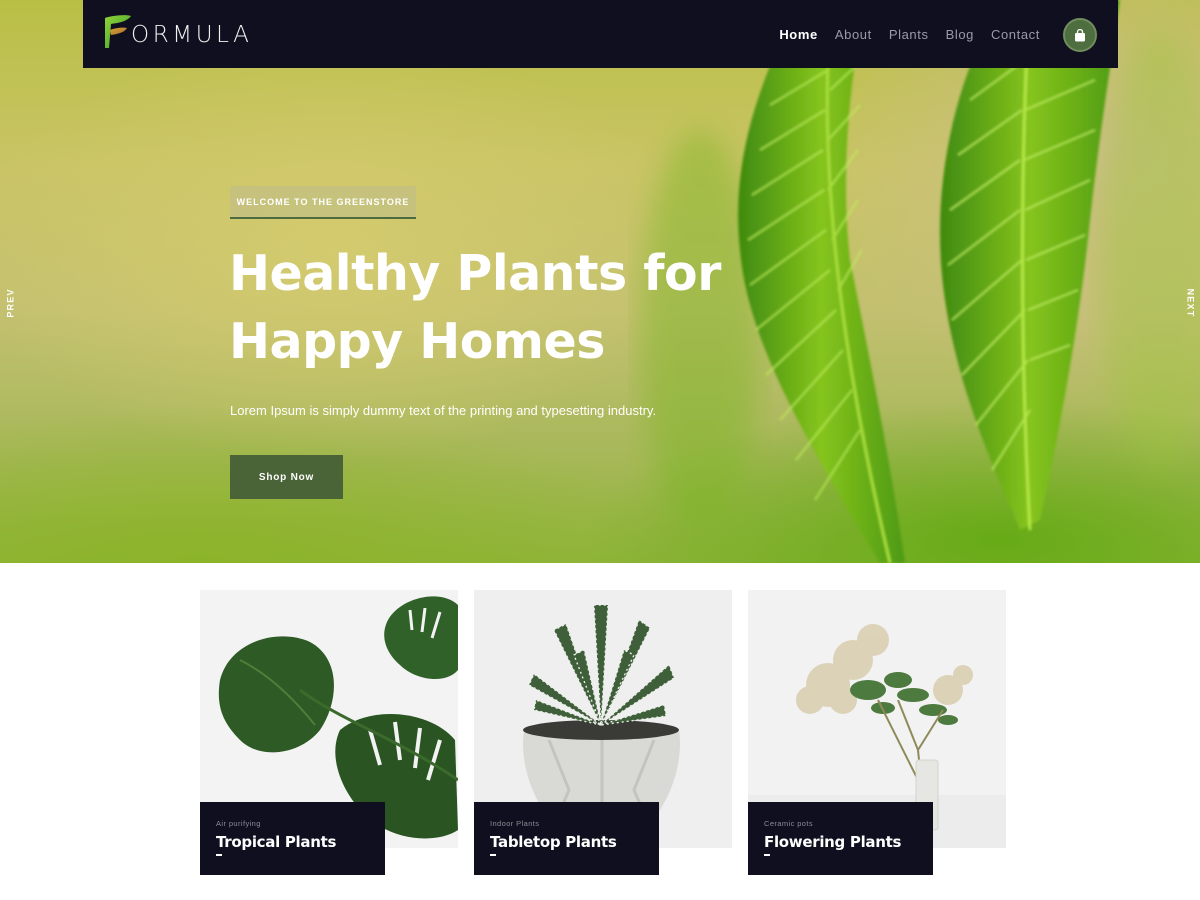 This screenshot has width=1200, height=900. Describe the element at coordinates (600, 34) in the screenshot. I see `navbar: ORMULA Home About Plants Blog Contact` at that location.